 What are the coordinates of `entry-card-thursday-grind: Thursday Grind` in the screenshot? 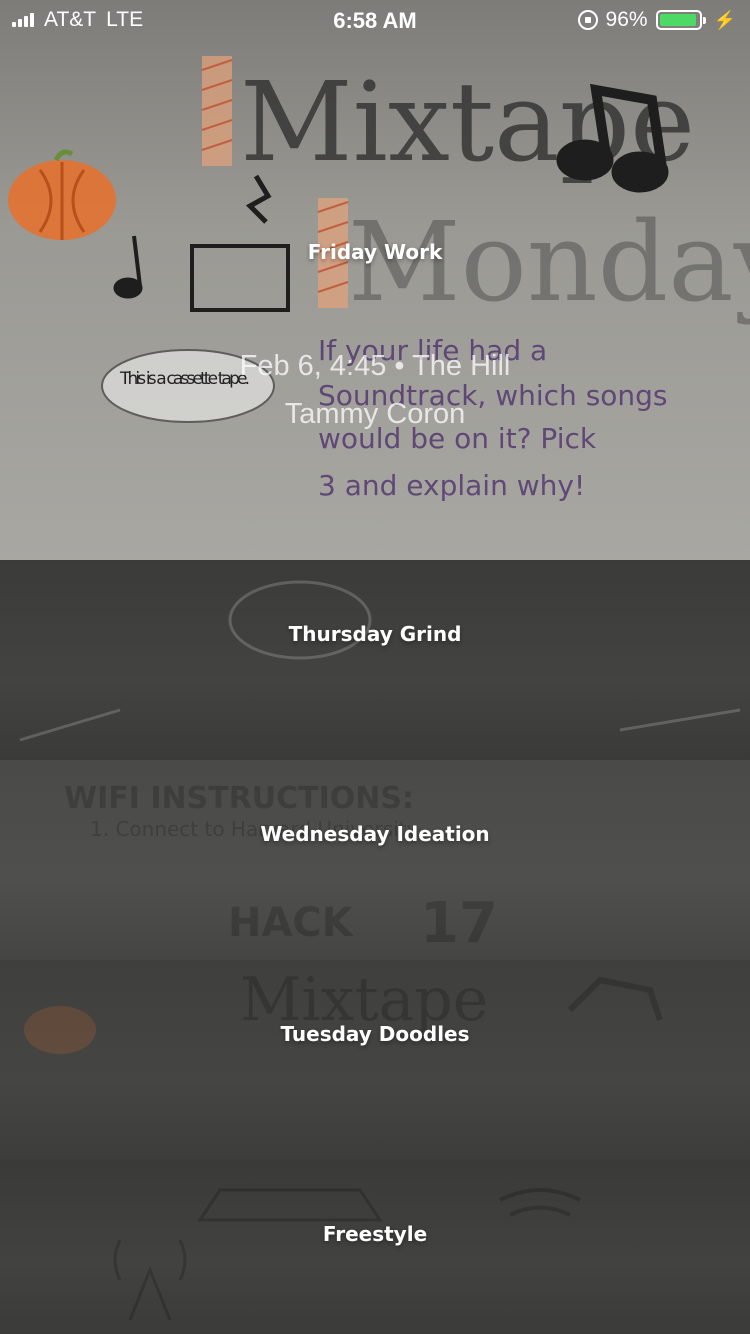 It's located at (375, 660).